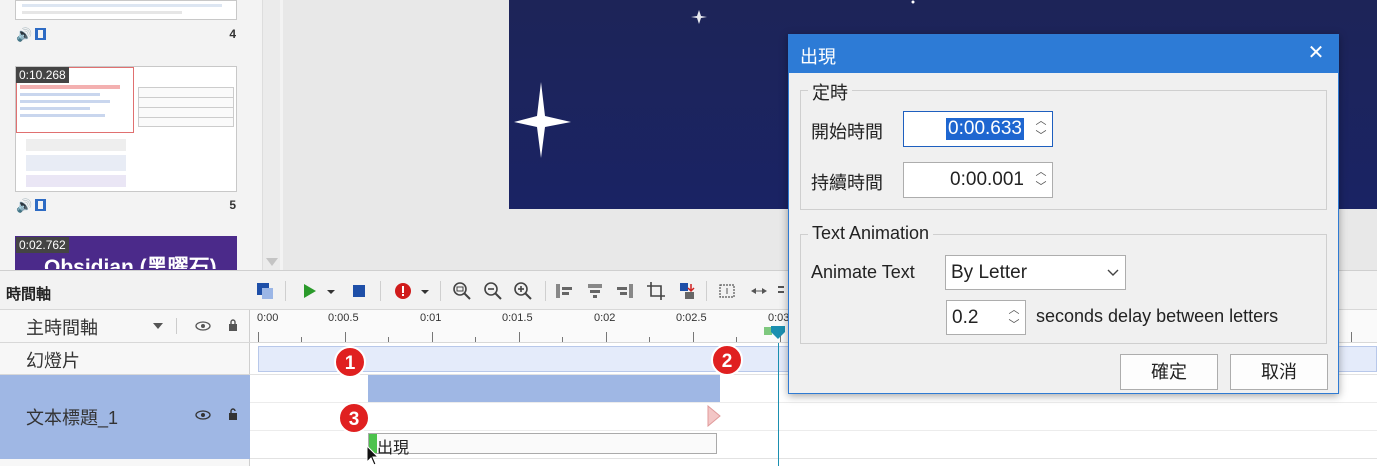 This screenshot has width=1377, height=466. What do you see at coordinates (986, 317) in the screenshot?
I see `letter-delay-stepper: 0.2 ︿ ﹀` at bounding box center [986, 317].